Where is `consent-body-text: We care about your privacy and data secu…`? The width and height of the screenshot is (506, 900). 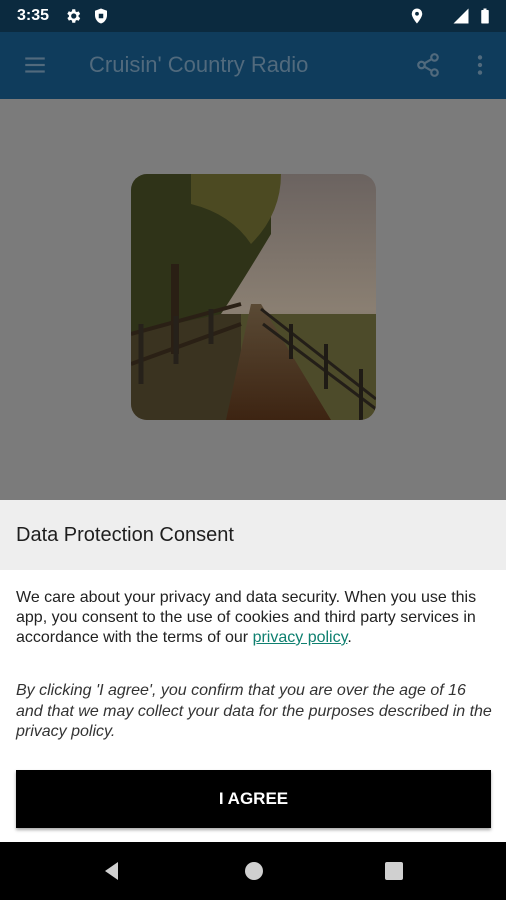
consent-body-text: We care about your privacy and data secu… is located at coordinates (246, 617).